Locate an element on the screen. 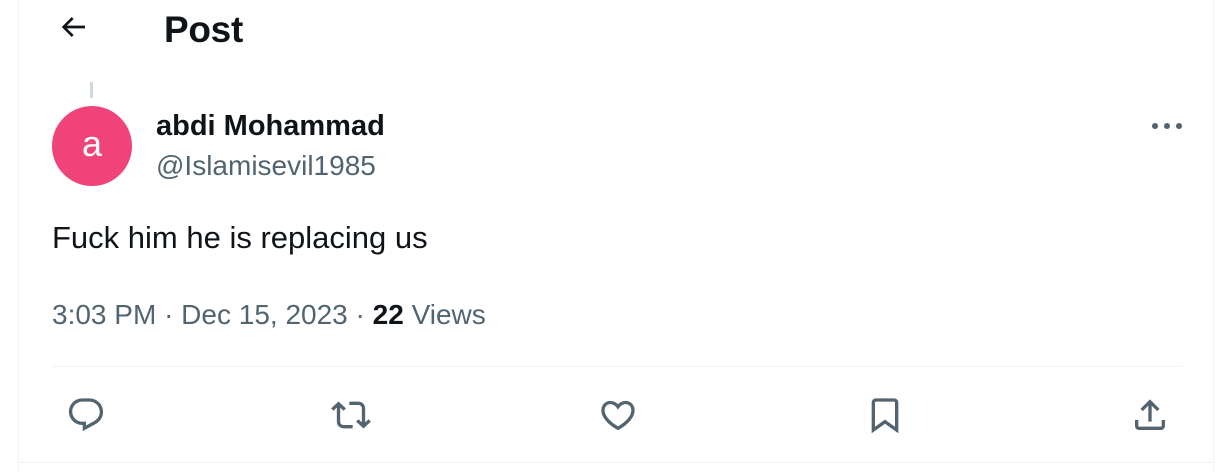 The height and width of the screenshot is (472, 1232). more-options-button is located at coordinates (1167, 126).